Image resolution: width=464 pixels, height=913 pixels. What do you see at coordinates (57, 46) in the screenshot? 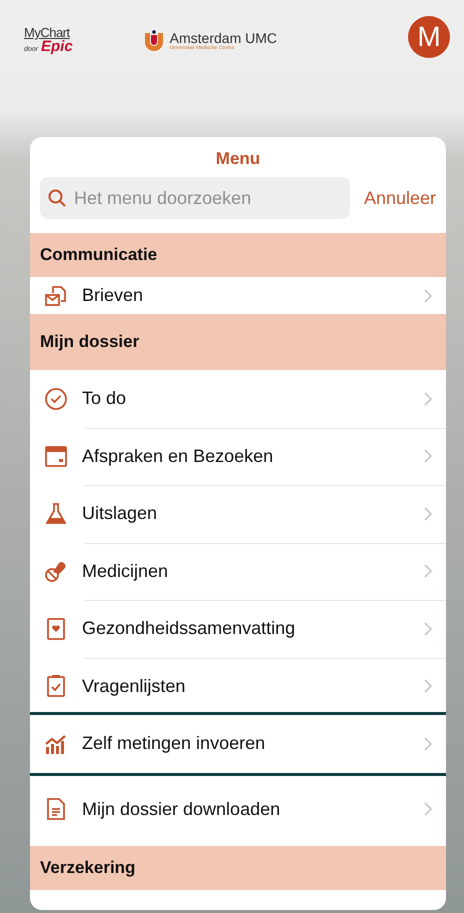
I see `vendor-logo: Epic` at bounding box center [57, 46].